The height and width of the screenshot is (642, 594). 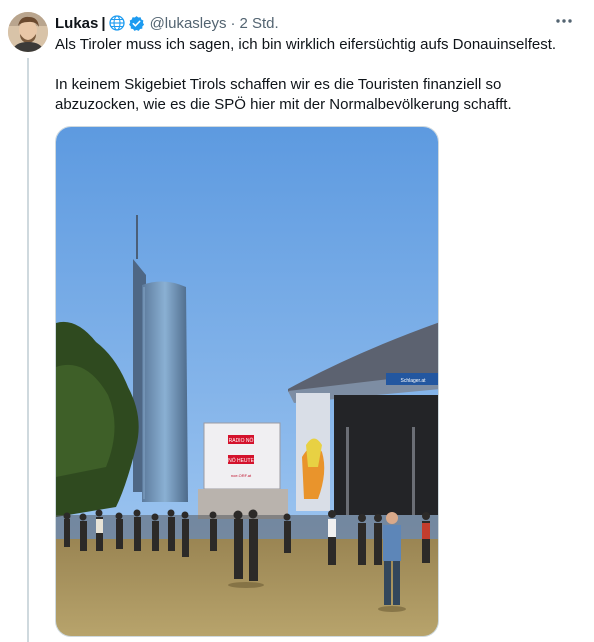 What do you see at coordinates (28, 350) in the screenshot?
I see `thread-line` at bounding box center [28, 350].